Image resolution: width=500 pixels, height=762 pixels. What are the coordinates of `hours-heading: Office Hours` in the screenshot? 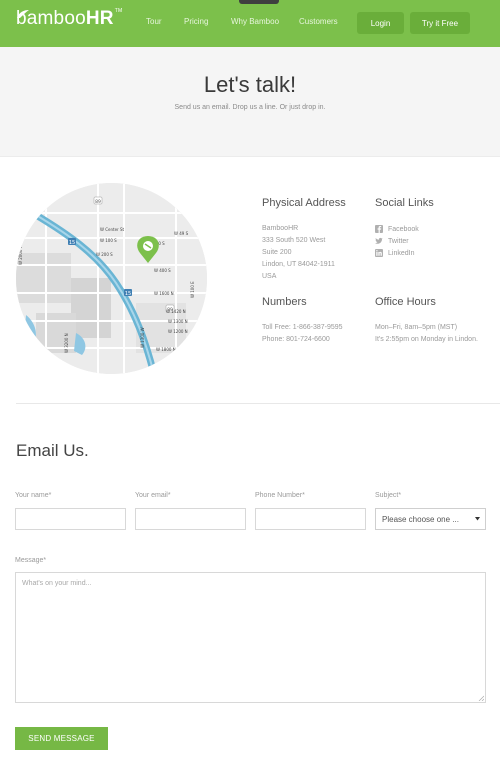 It's located at (405, 302).